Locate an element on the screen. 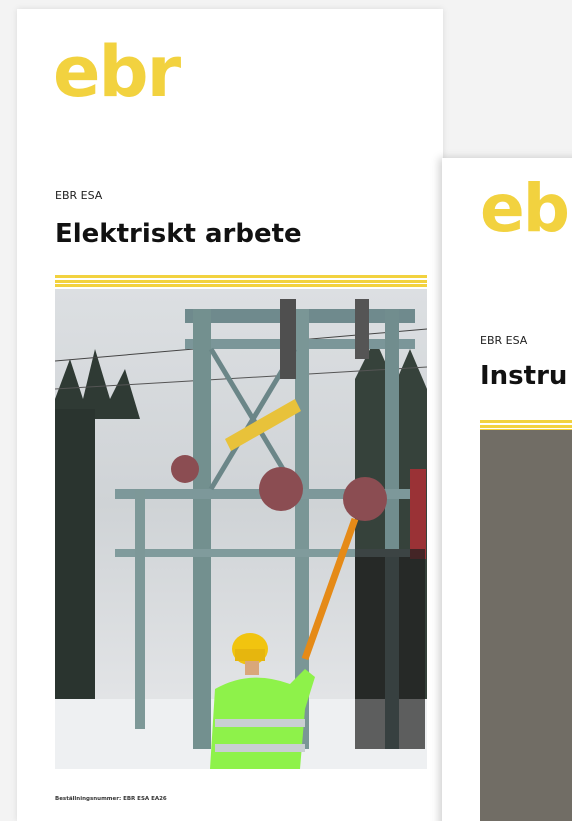  yellow-stripe is located at coordinates (241, 281).